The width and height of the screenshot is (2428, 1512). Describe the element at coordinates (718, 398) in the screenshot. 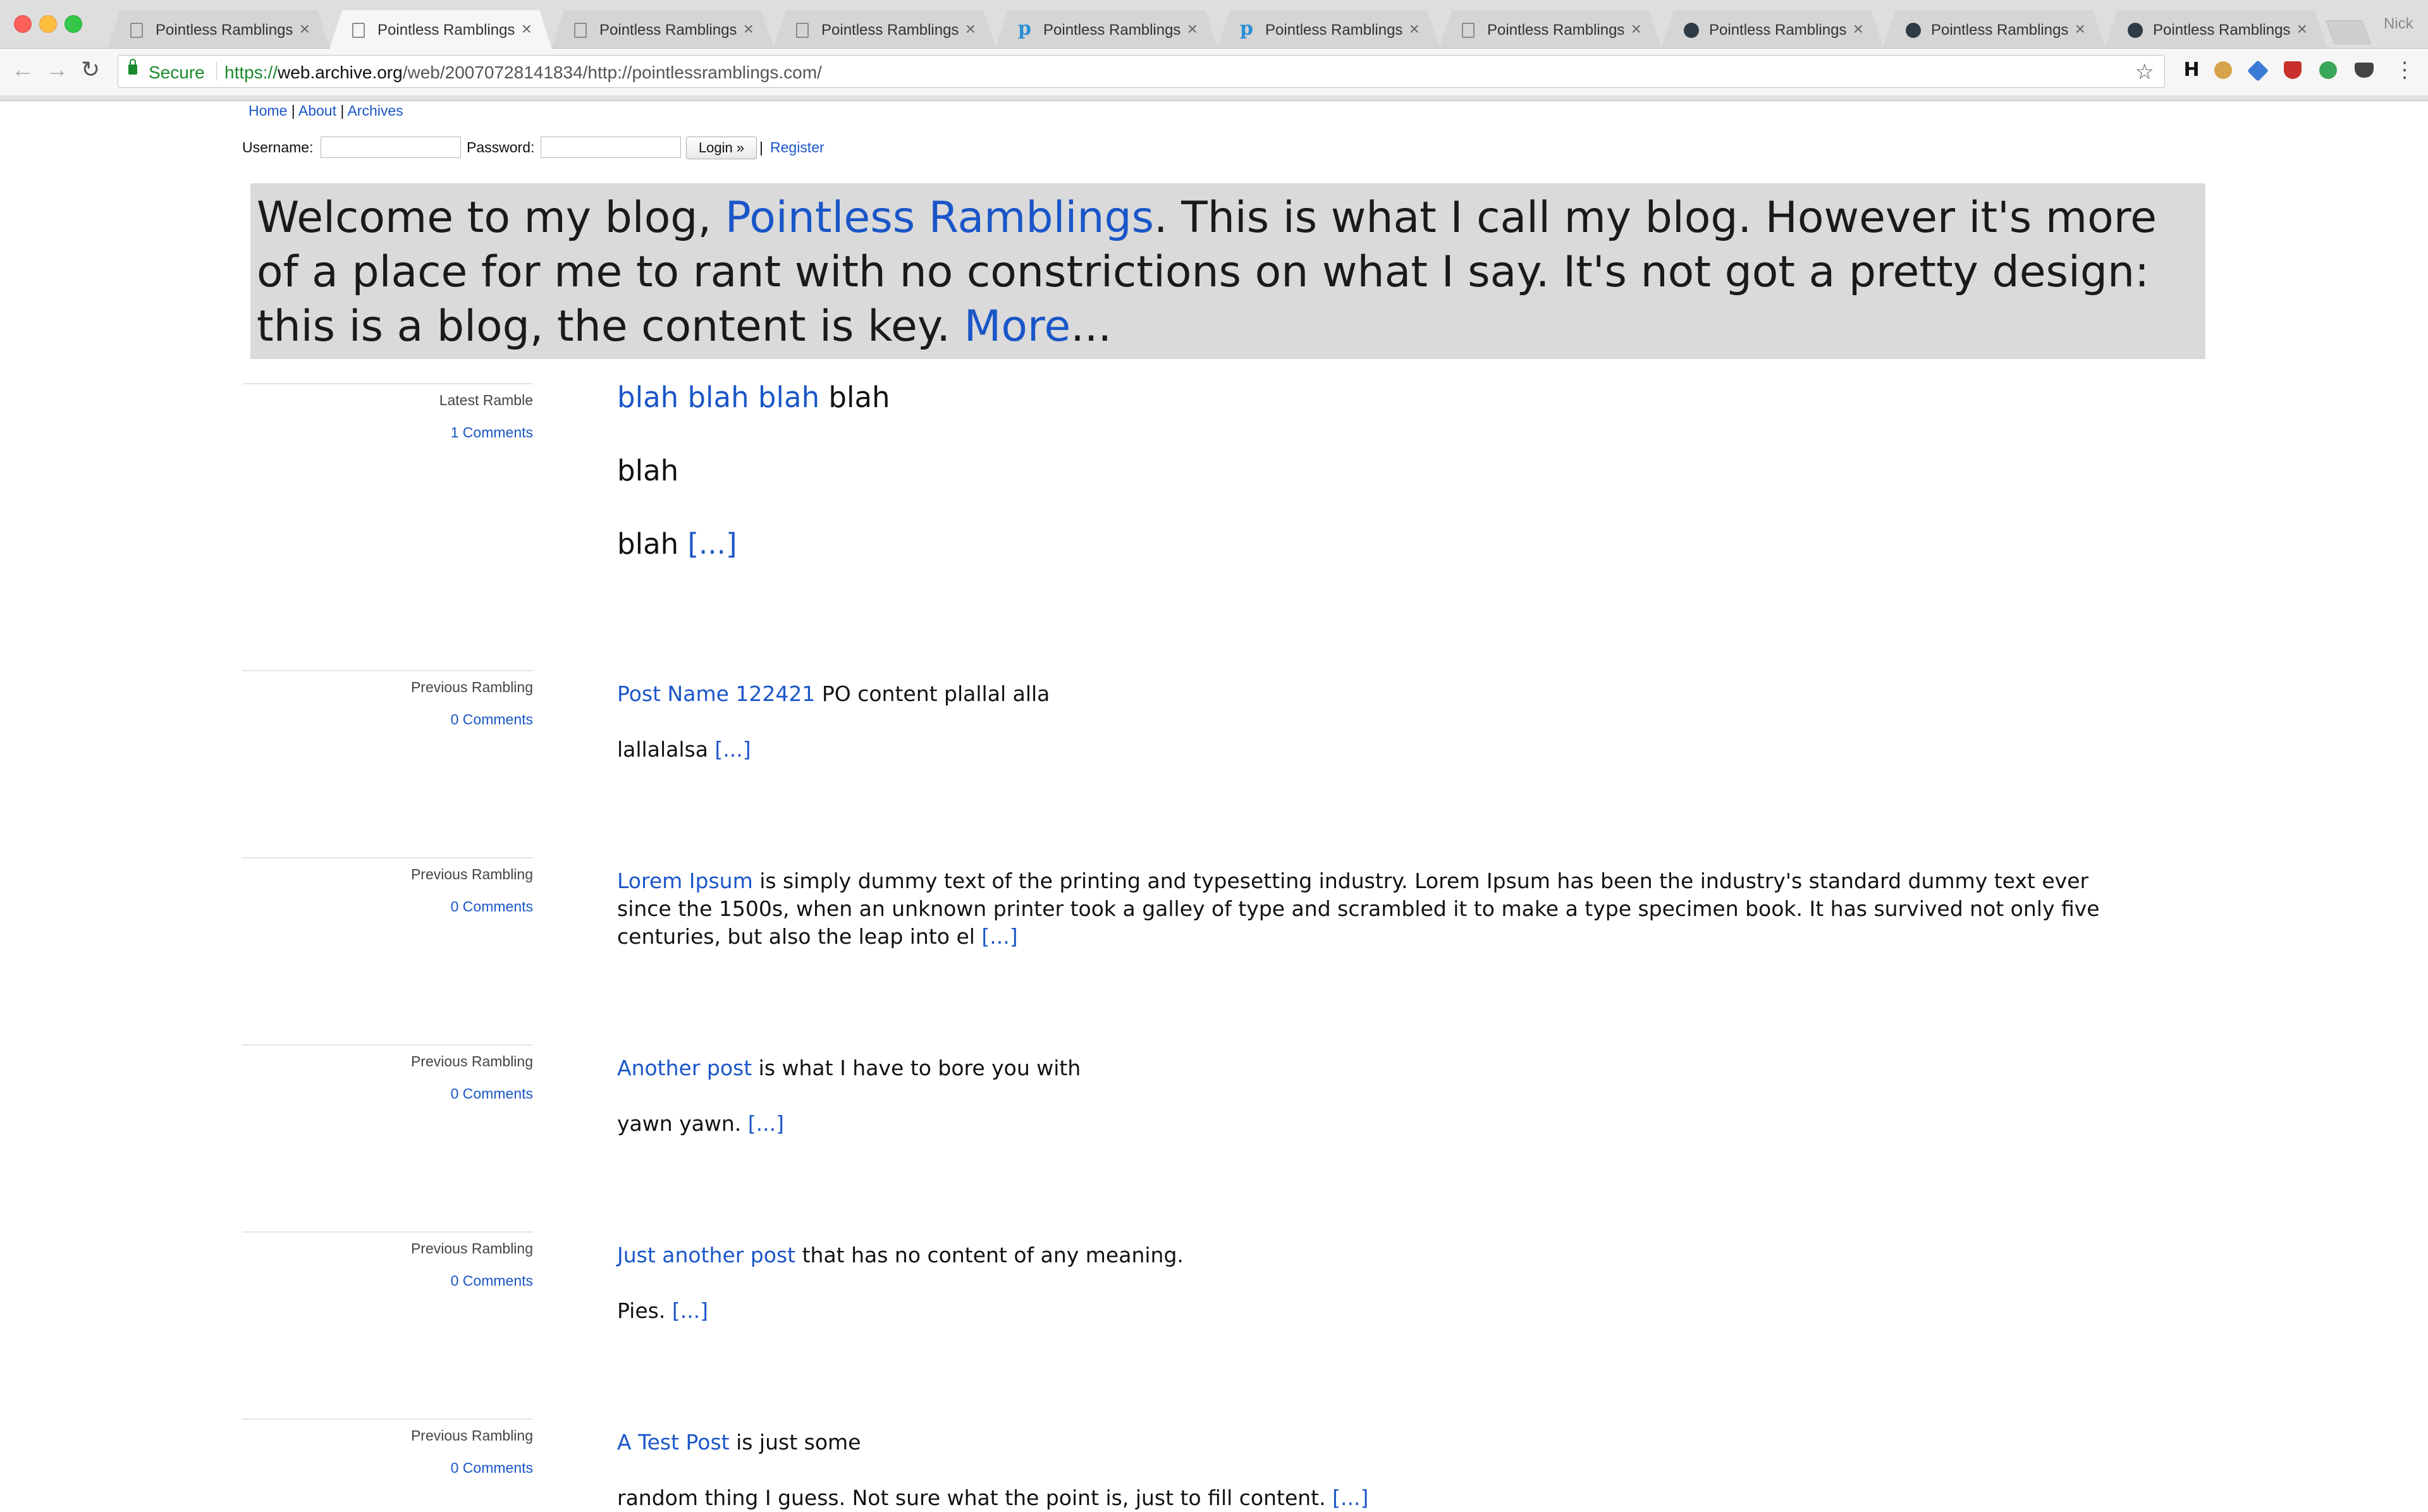

I see `post-title-link: blah blah blah` at that location.